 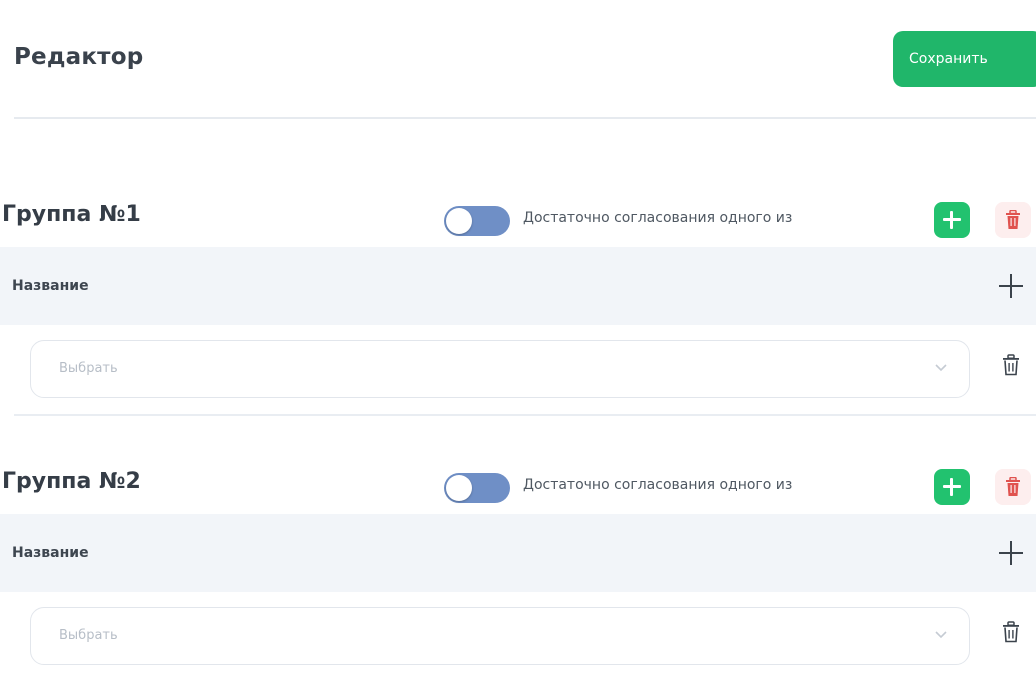 I want to click on save-button: Сохранить, so click(x=964, y=59).